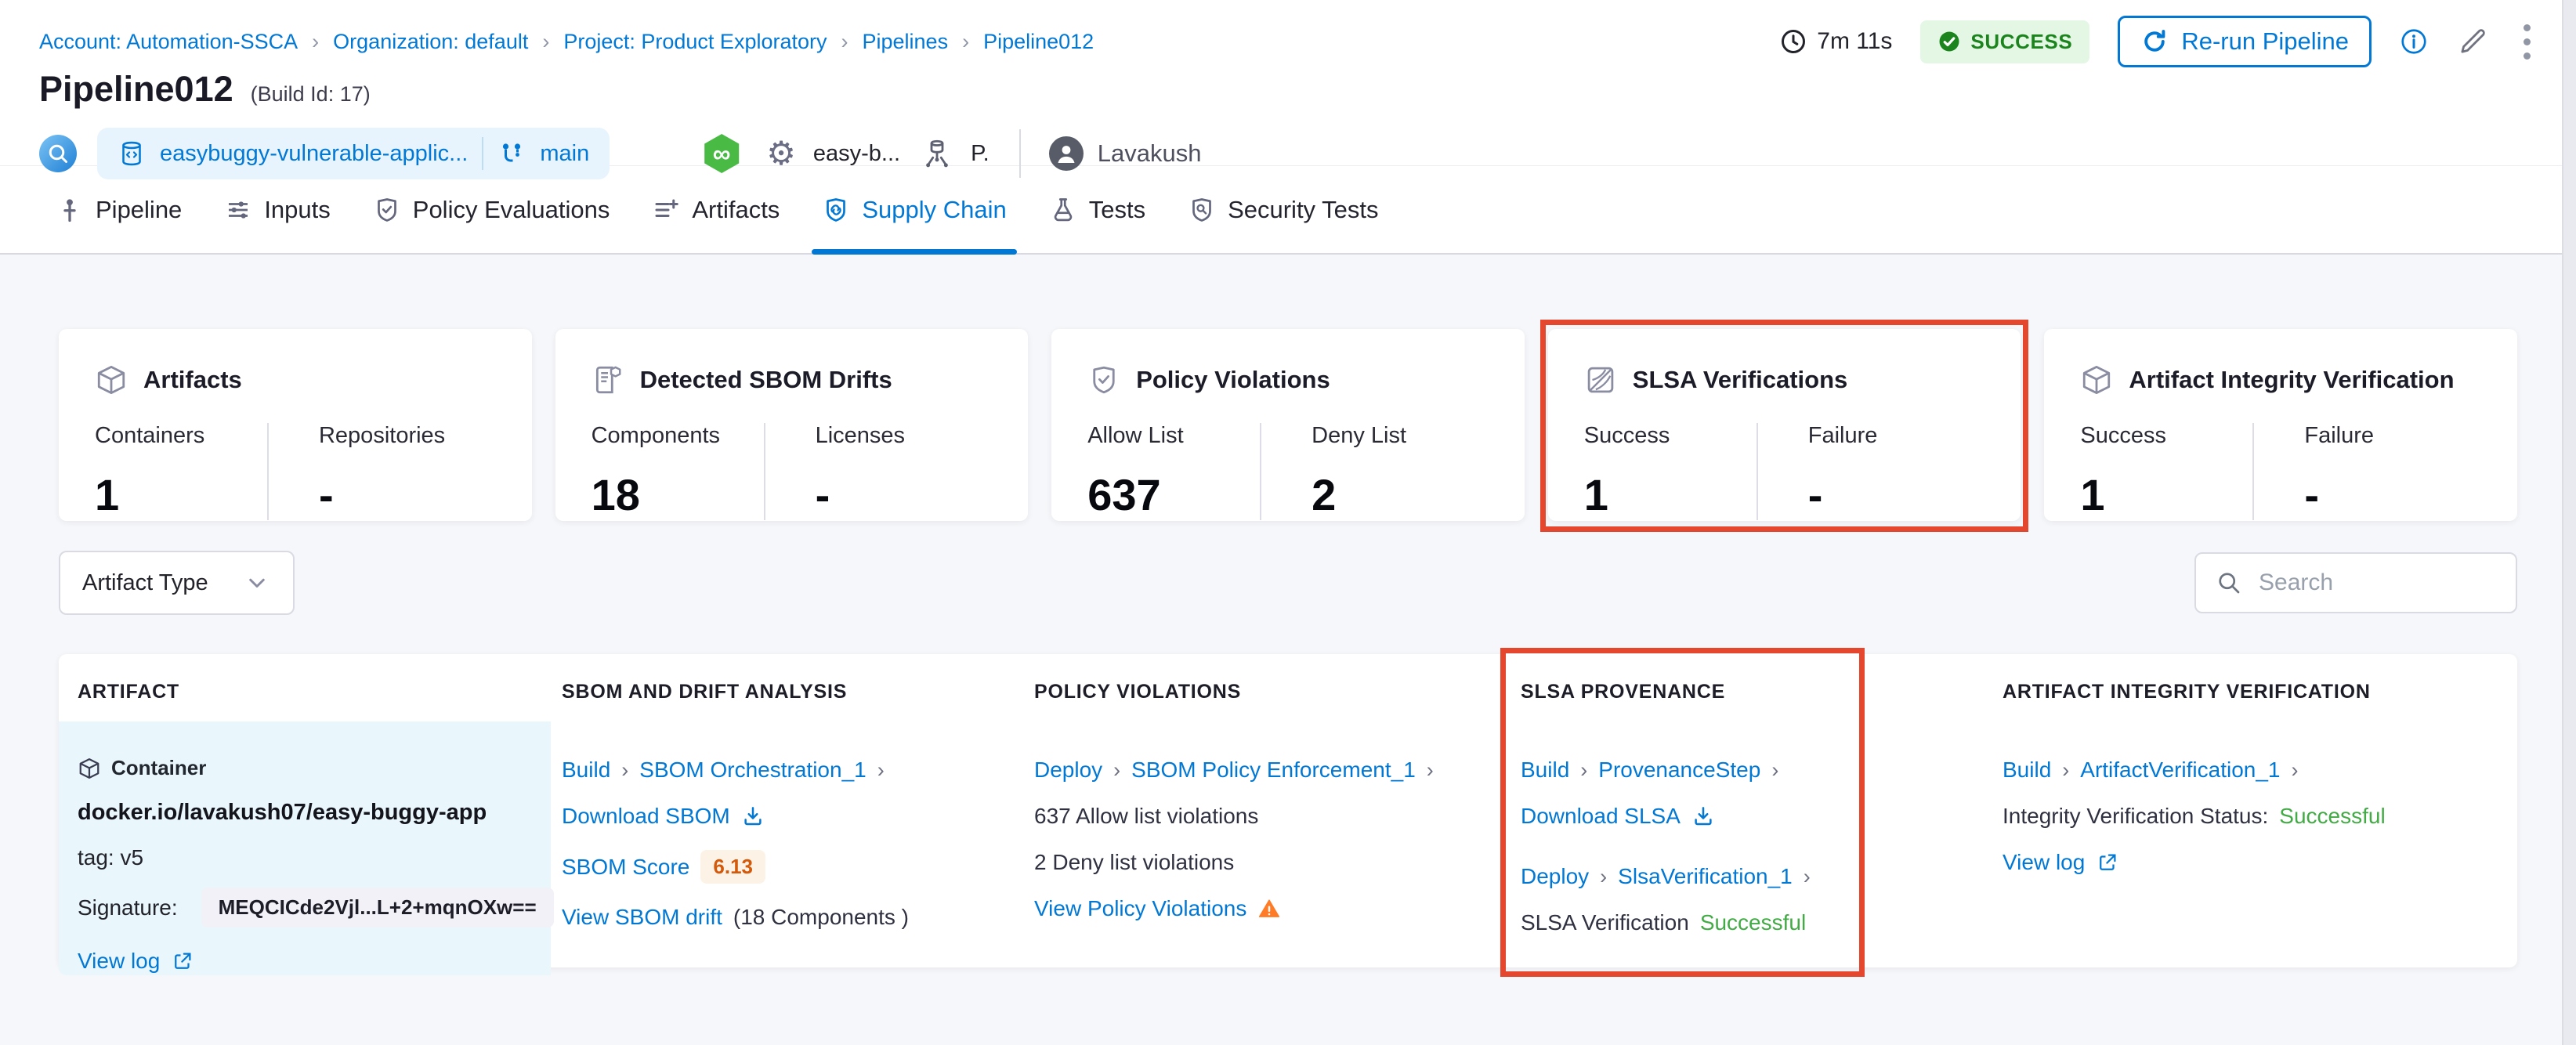 The width and height of the screenshot is (2576, 1045). Describe the element at coordinates (2180, 770) in the screenshot. I see `step-link: ArtifactVerification_1` at that location.